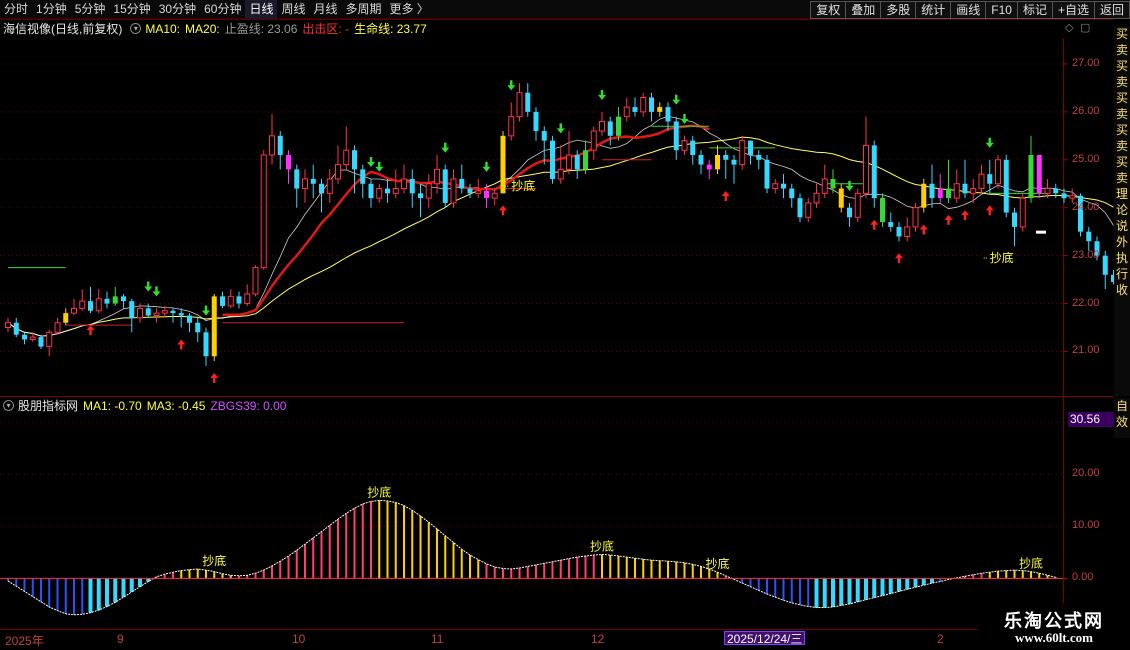 The image size is (1130, 650). Describe the element at coordinates (1083, 577) in the screenshot. I see `sub-tick-label: 0.00` at that location.